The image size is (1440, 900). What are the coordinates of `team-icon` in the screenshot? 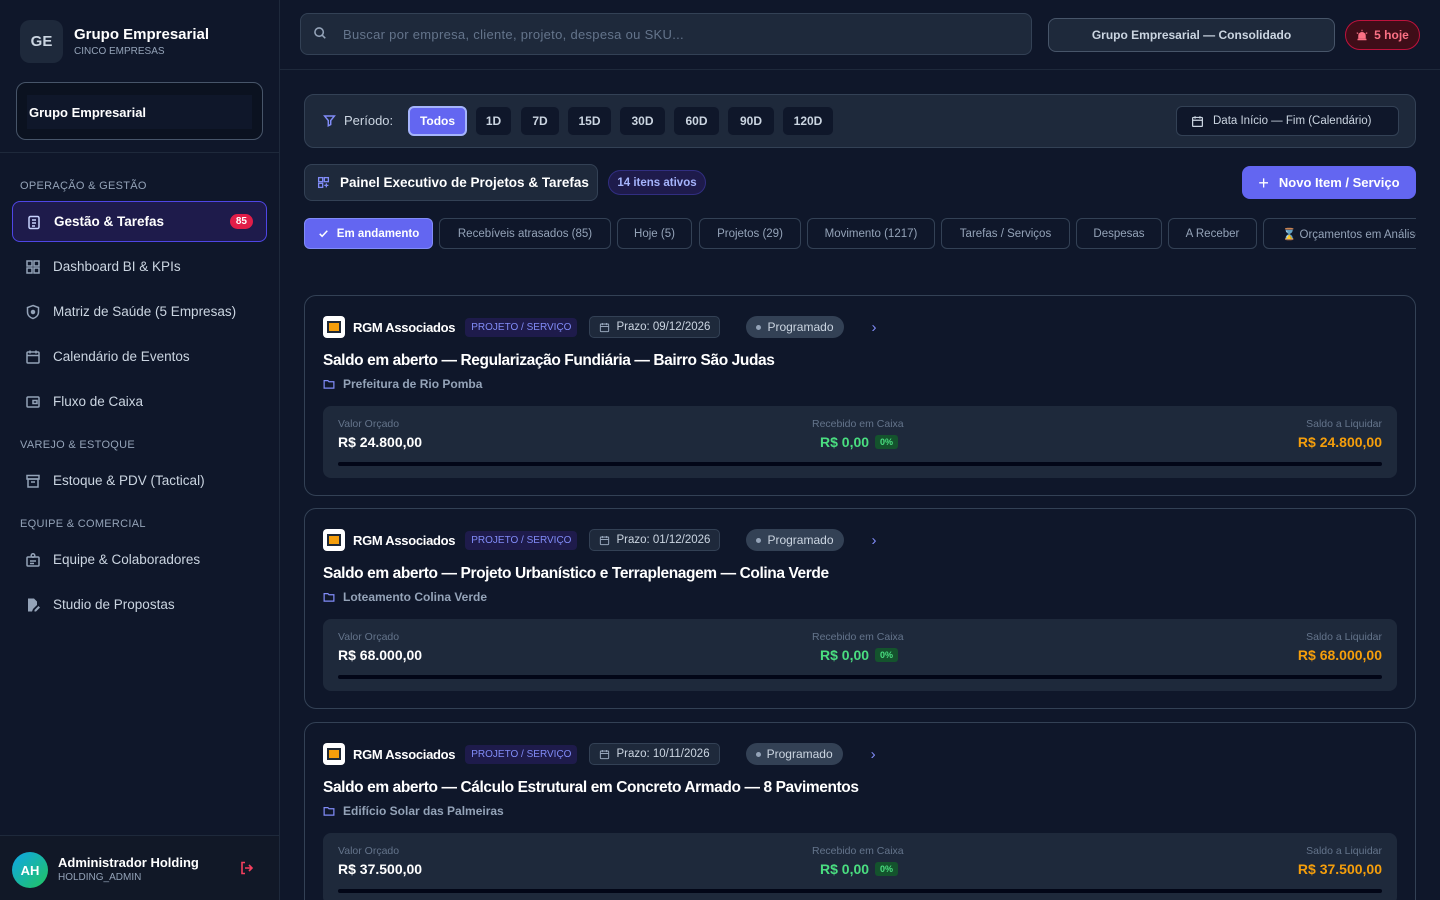 It's located at (33, 560).